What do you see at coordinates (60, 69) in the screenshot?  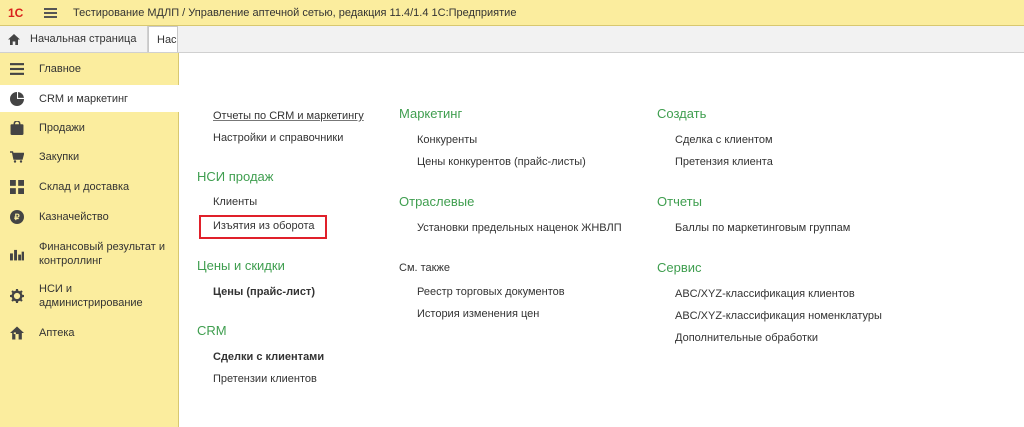 I see `sidebar-item-label: Главное` at bounding box center [60, 69].